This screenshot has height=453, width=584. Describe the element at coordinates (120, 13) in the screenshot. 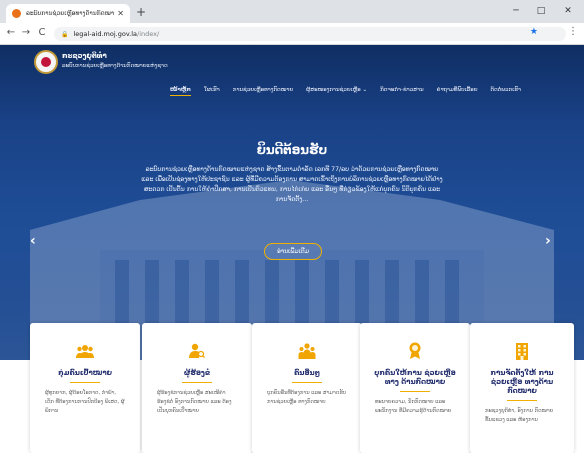

I see `tab-close-icon: ✕` at that location.